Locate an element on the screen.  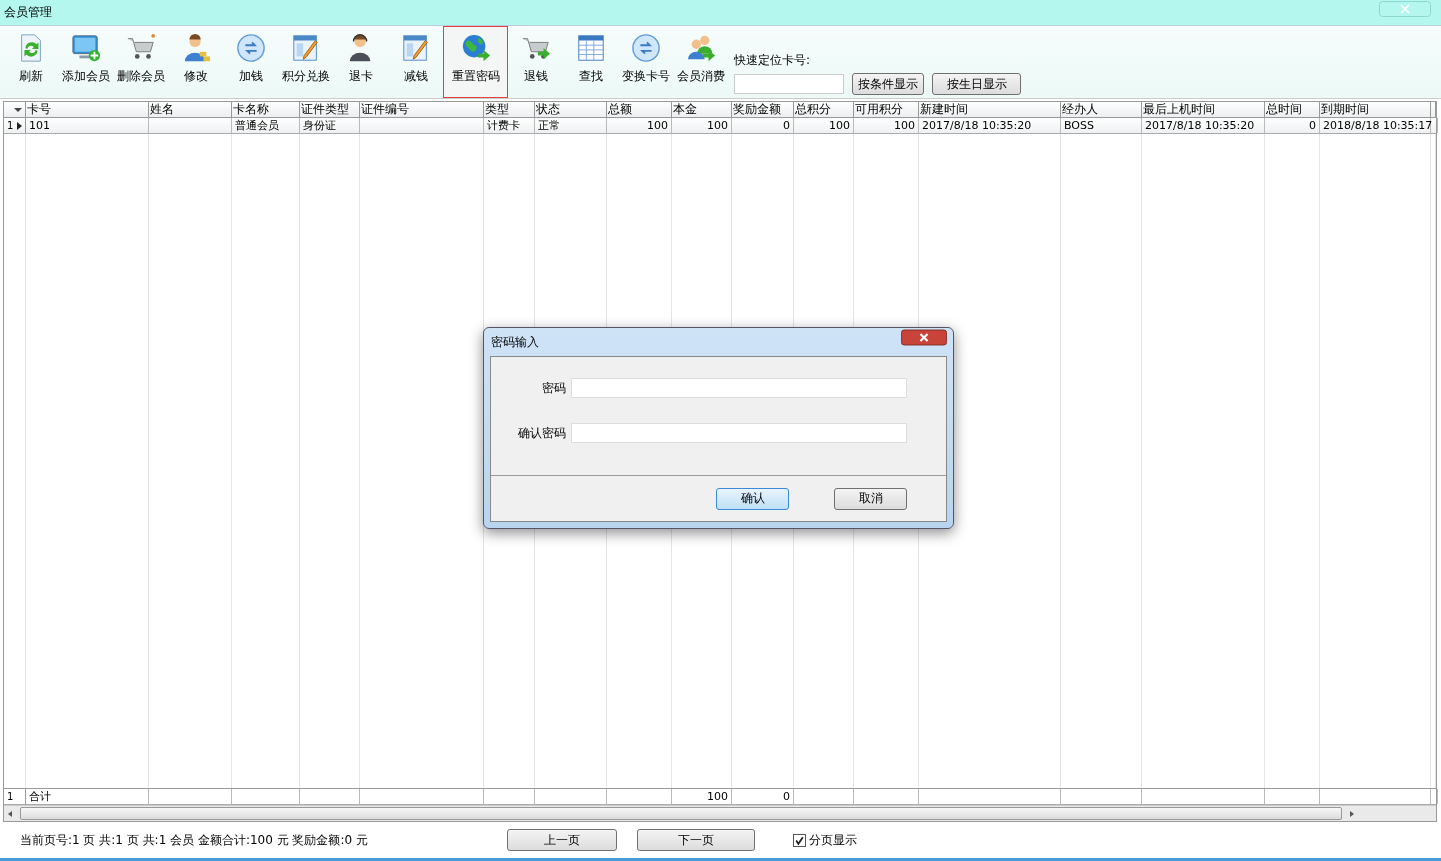
toolbar-button: 重置密码 is located at coordinates (475, 62).